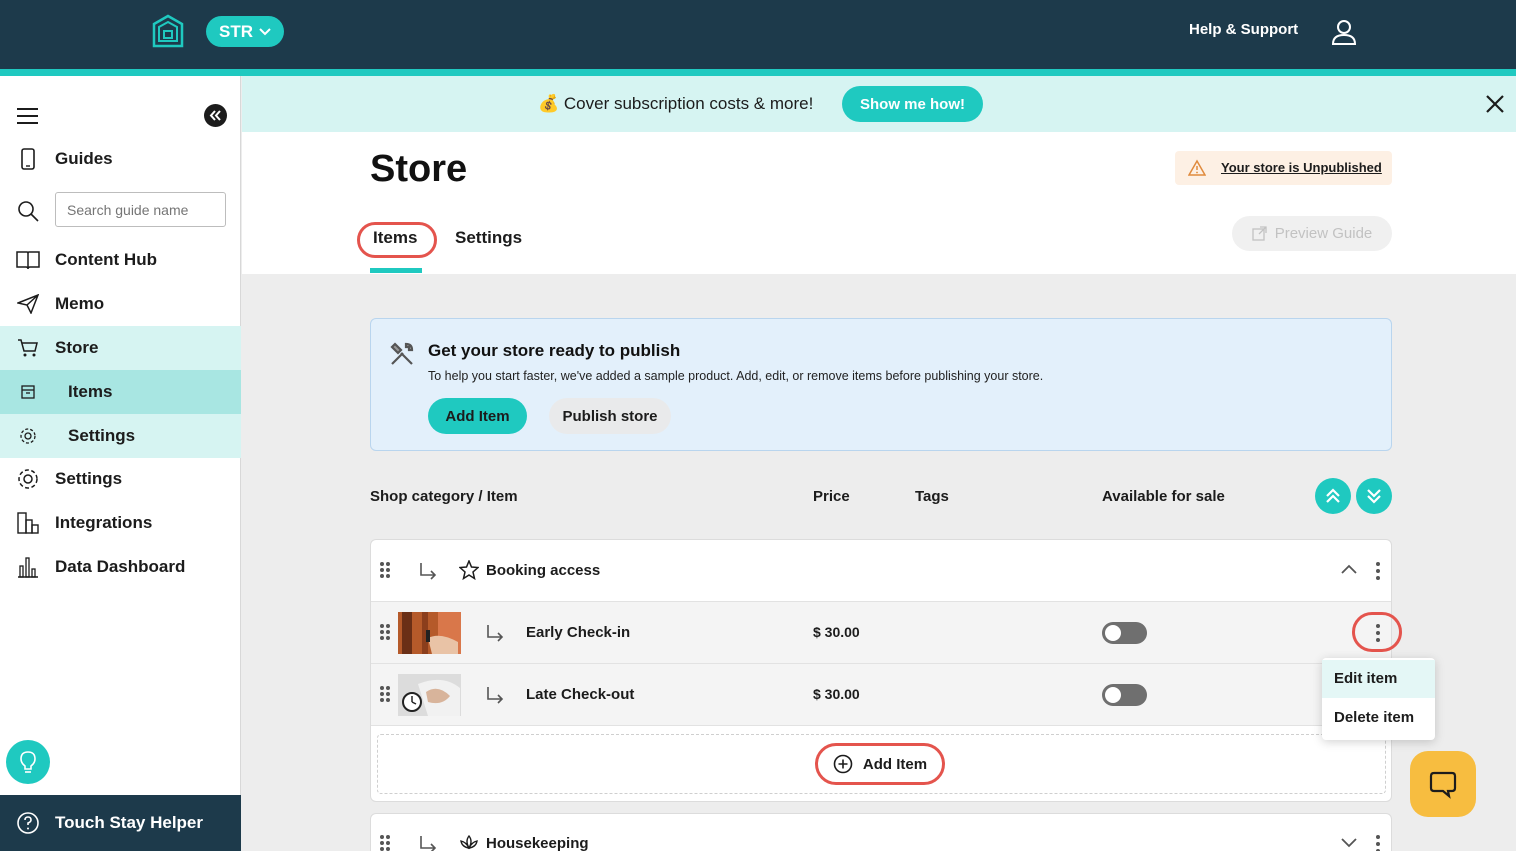  Describe the element at coordinates (881, 832) in the screenshot. I see `category-card: Housekeeping` at that location.